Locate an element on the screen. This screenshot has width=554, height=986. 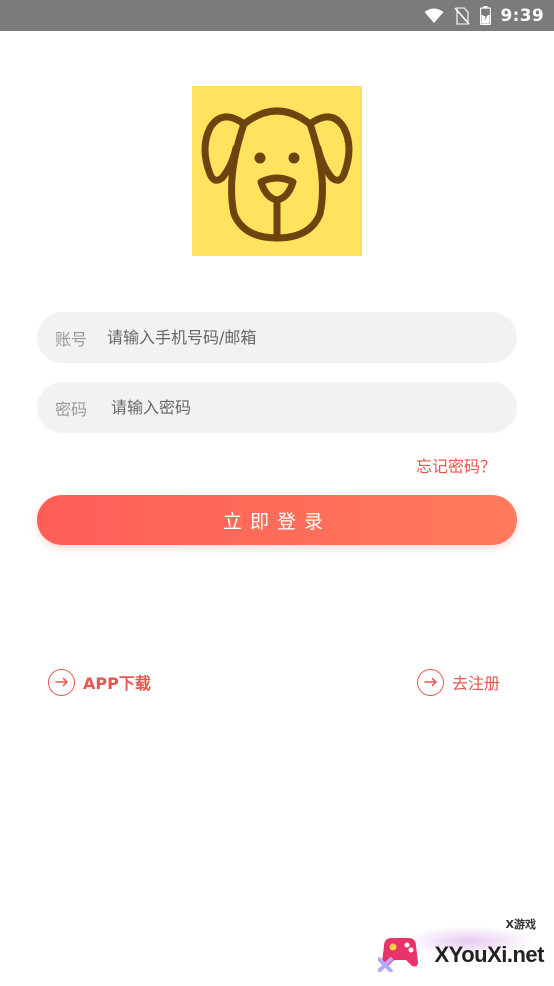
app-logo is located at coordinates (277, 171).